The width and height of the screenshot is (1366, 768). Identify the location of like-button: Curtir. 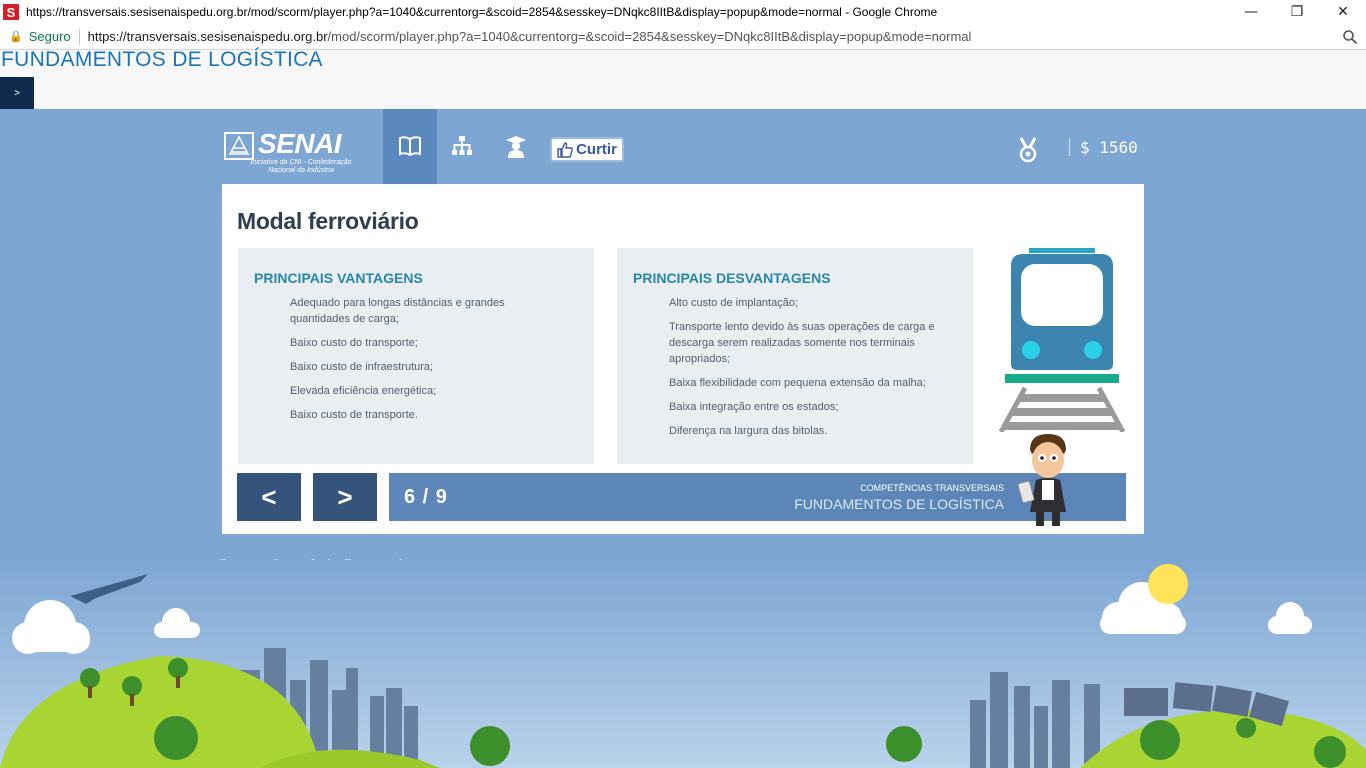
(587, 149).